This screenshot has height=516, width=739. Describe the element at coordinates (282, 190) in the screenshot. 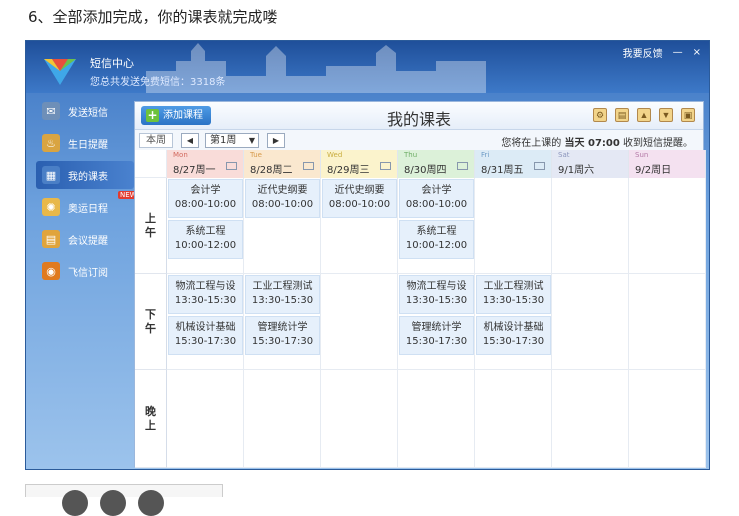

I see `course-name: 近代史纲要` at that location.